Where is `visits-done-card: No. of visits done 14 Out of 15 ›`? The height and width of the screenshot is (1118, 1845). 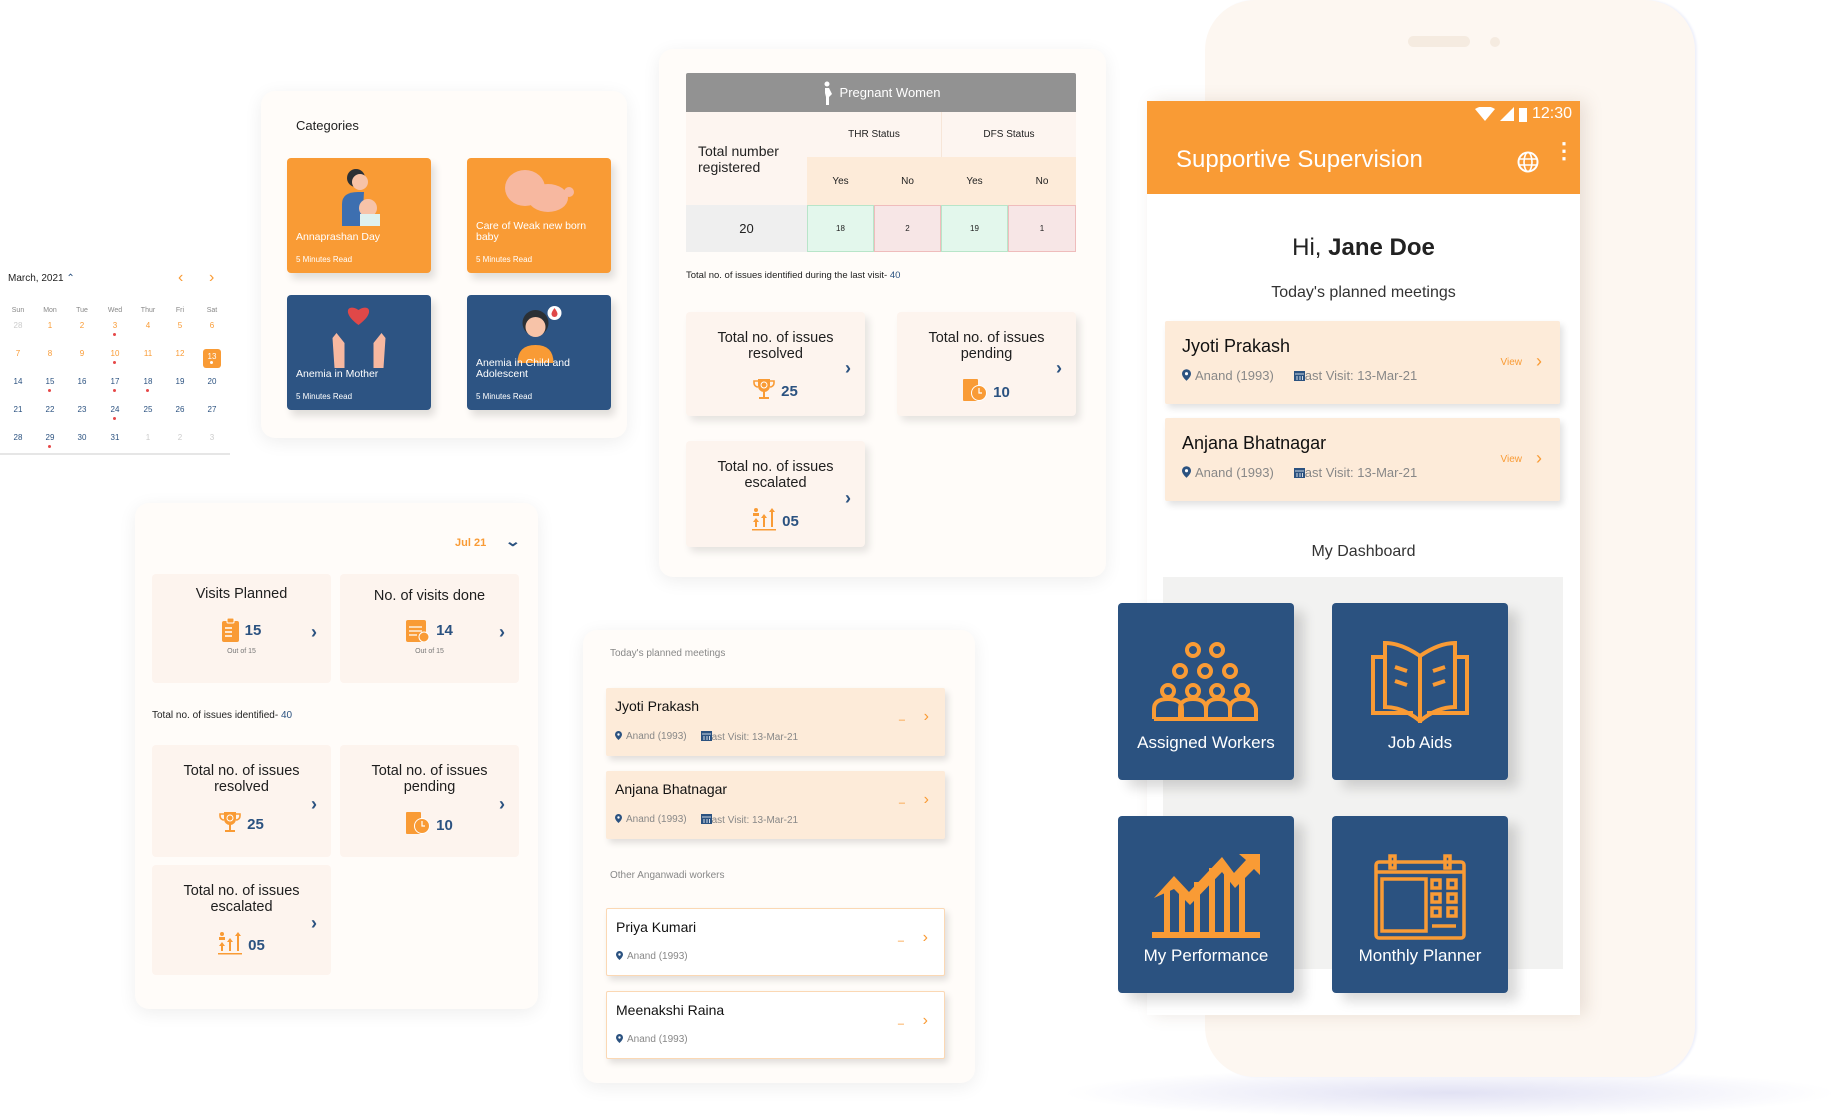
visits-done-card: No. of visits done 14 Out of 15 › is located at coordinates (429, 628).